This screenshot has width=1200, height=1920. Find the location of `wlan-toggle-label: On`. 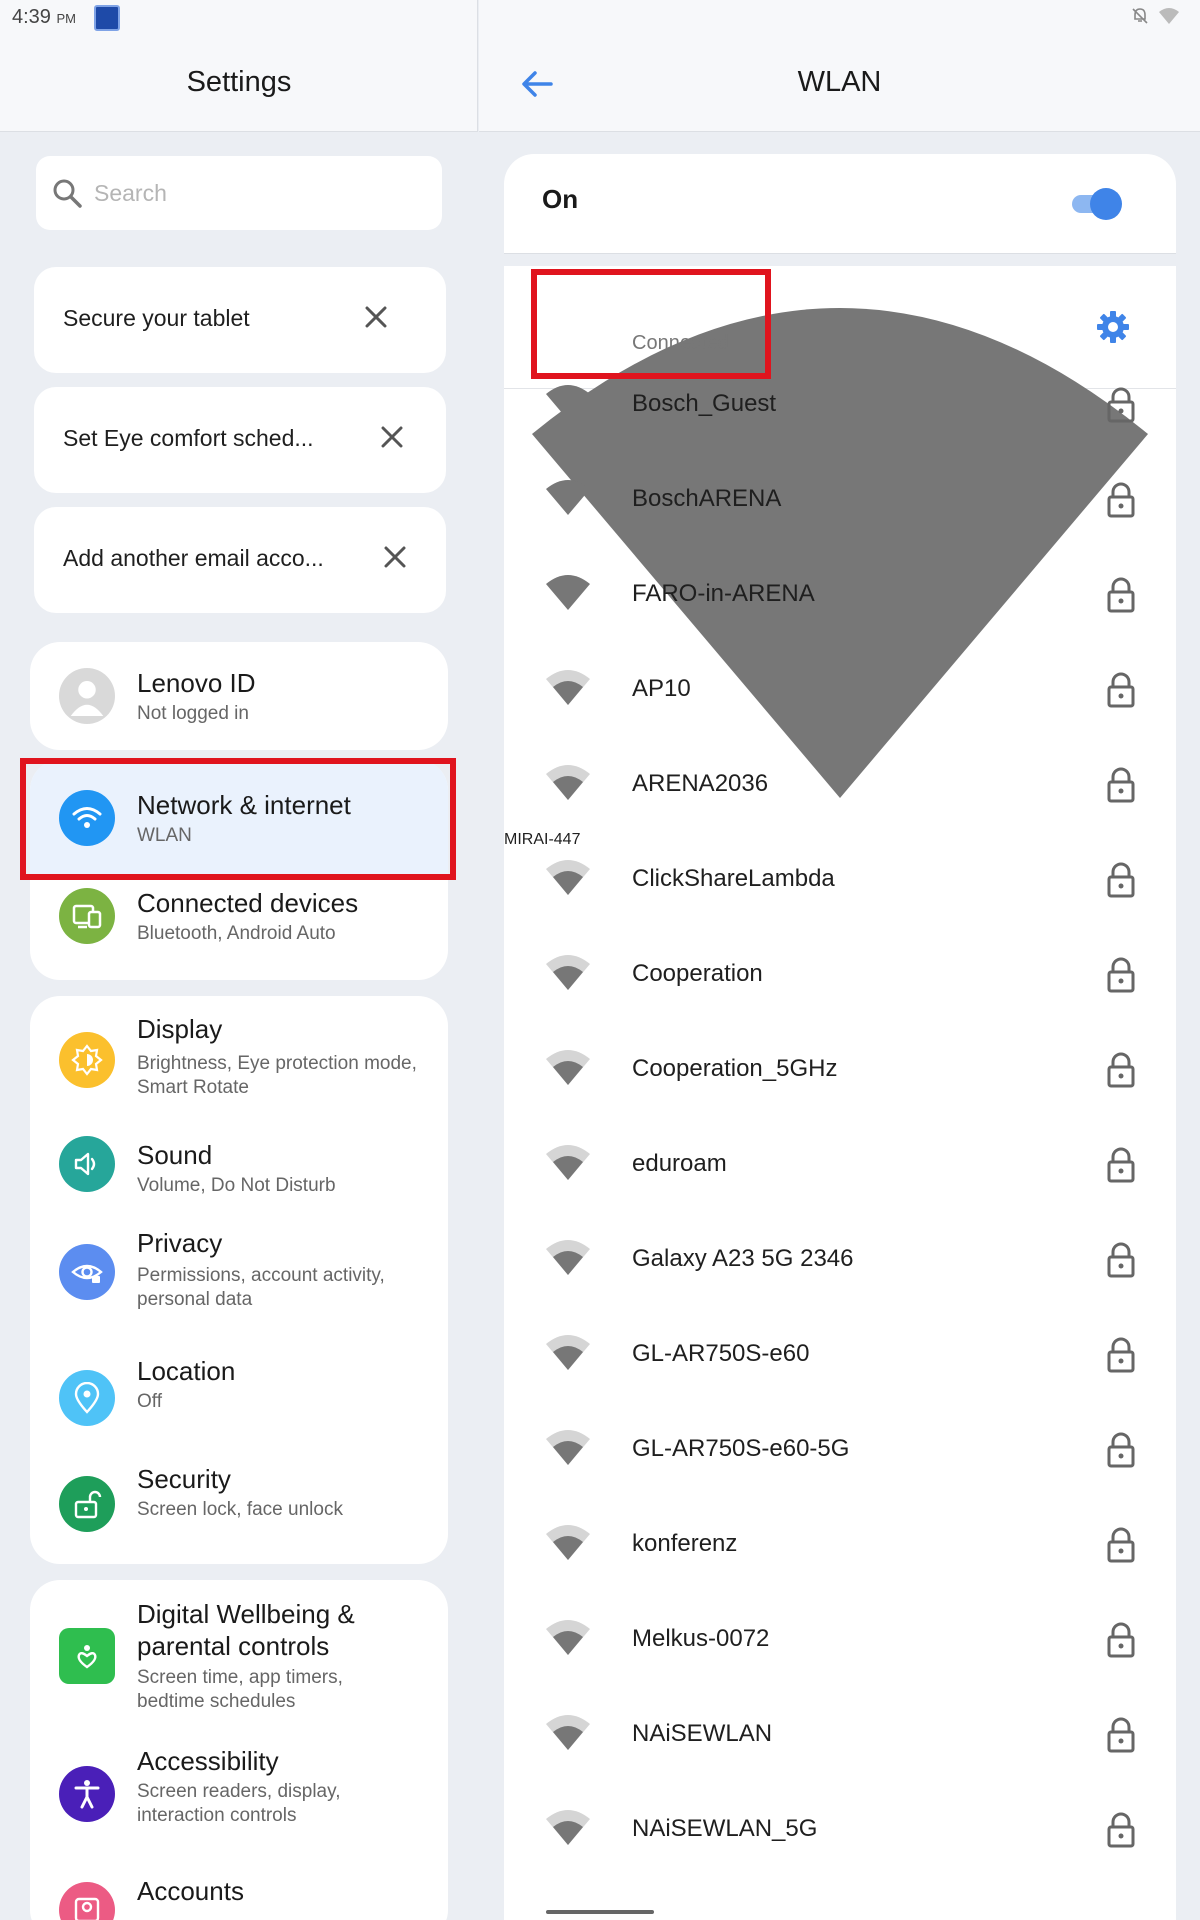

wlan-toggle-label: On is located at coordinates (560, 199).